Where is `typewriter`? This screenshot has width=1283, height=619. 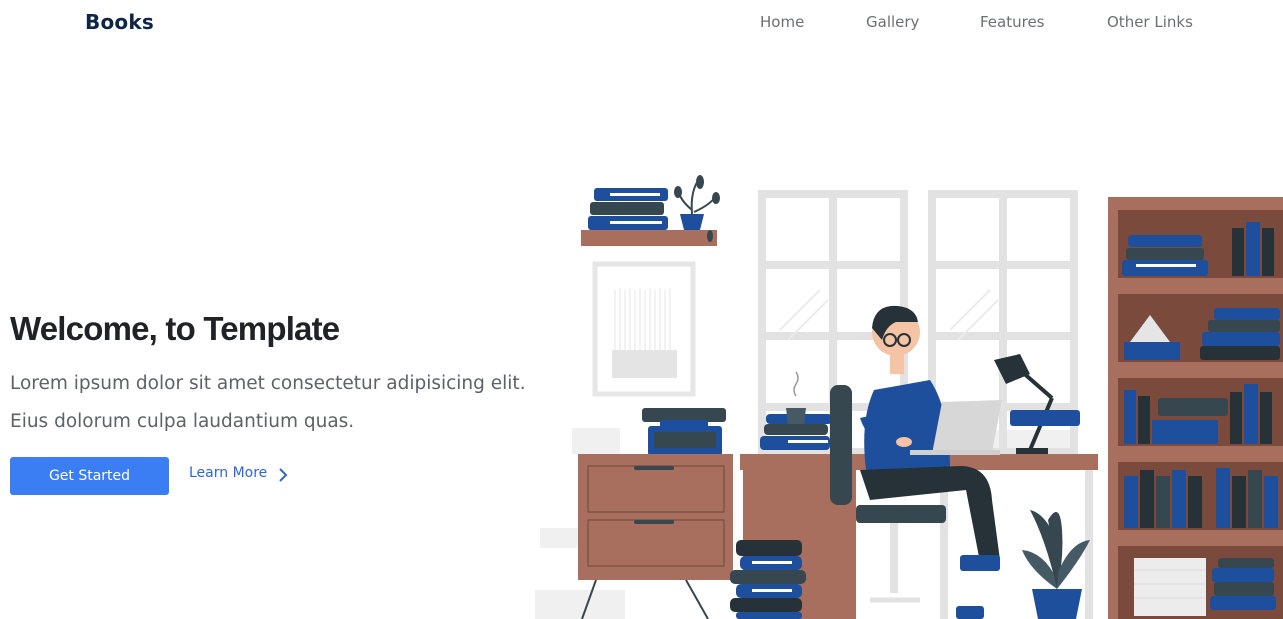
typewriter is located at coordinates (684, 432).